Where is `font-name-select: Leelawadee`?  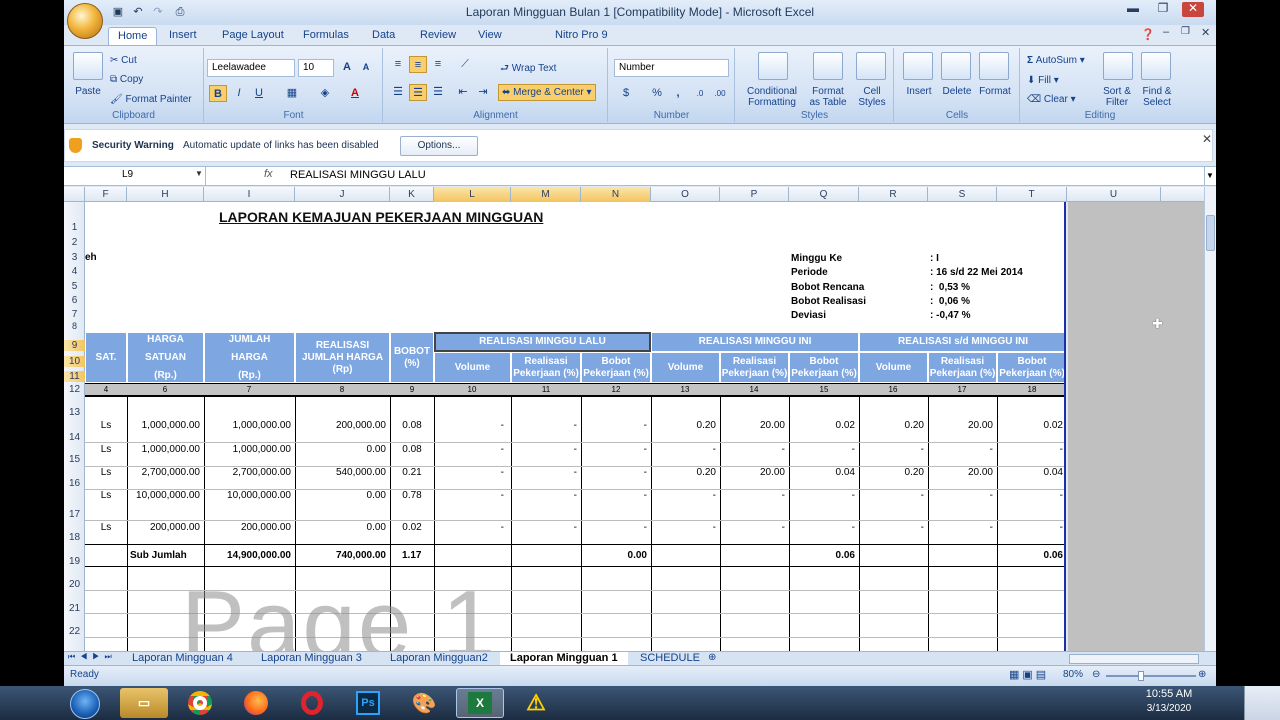 font-name-select: Leelawadee is located at coordinates (251, 68).